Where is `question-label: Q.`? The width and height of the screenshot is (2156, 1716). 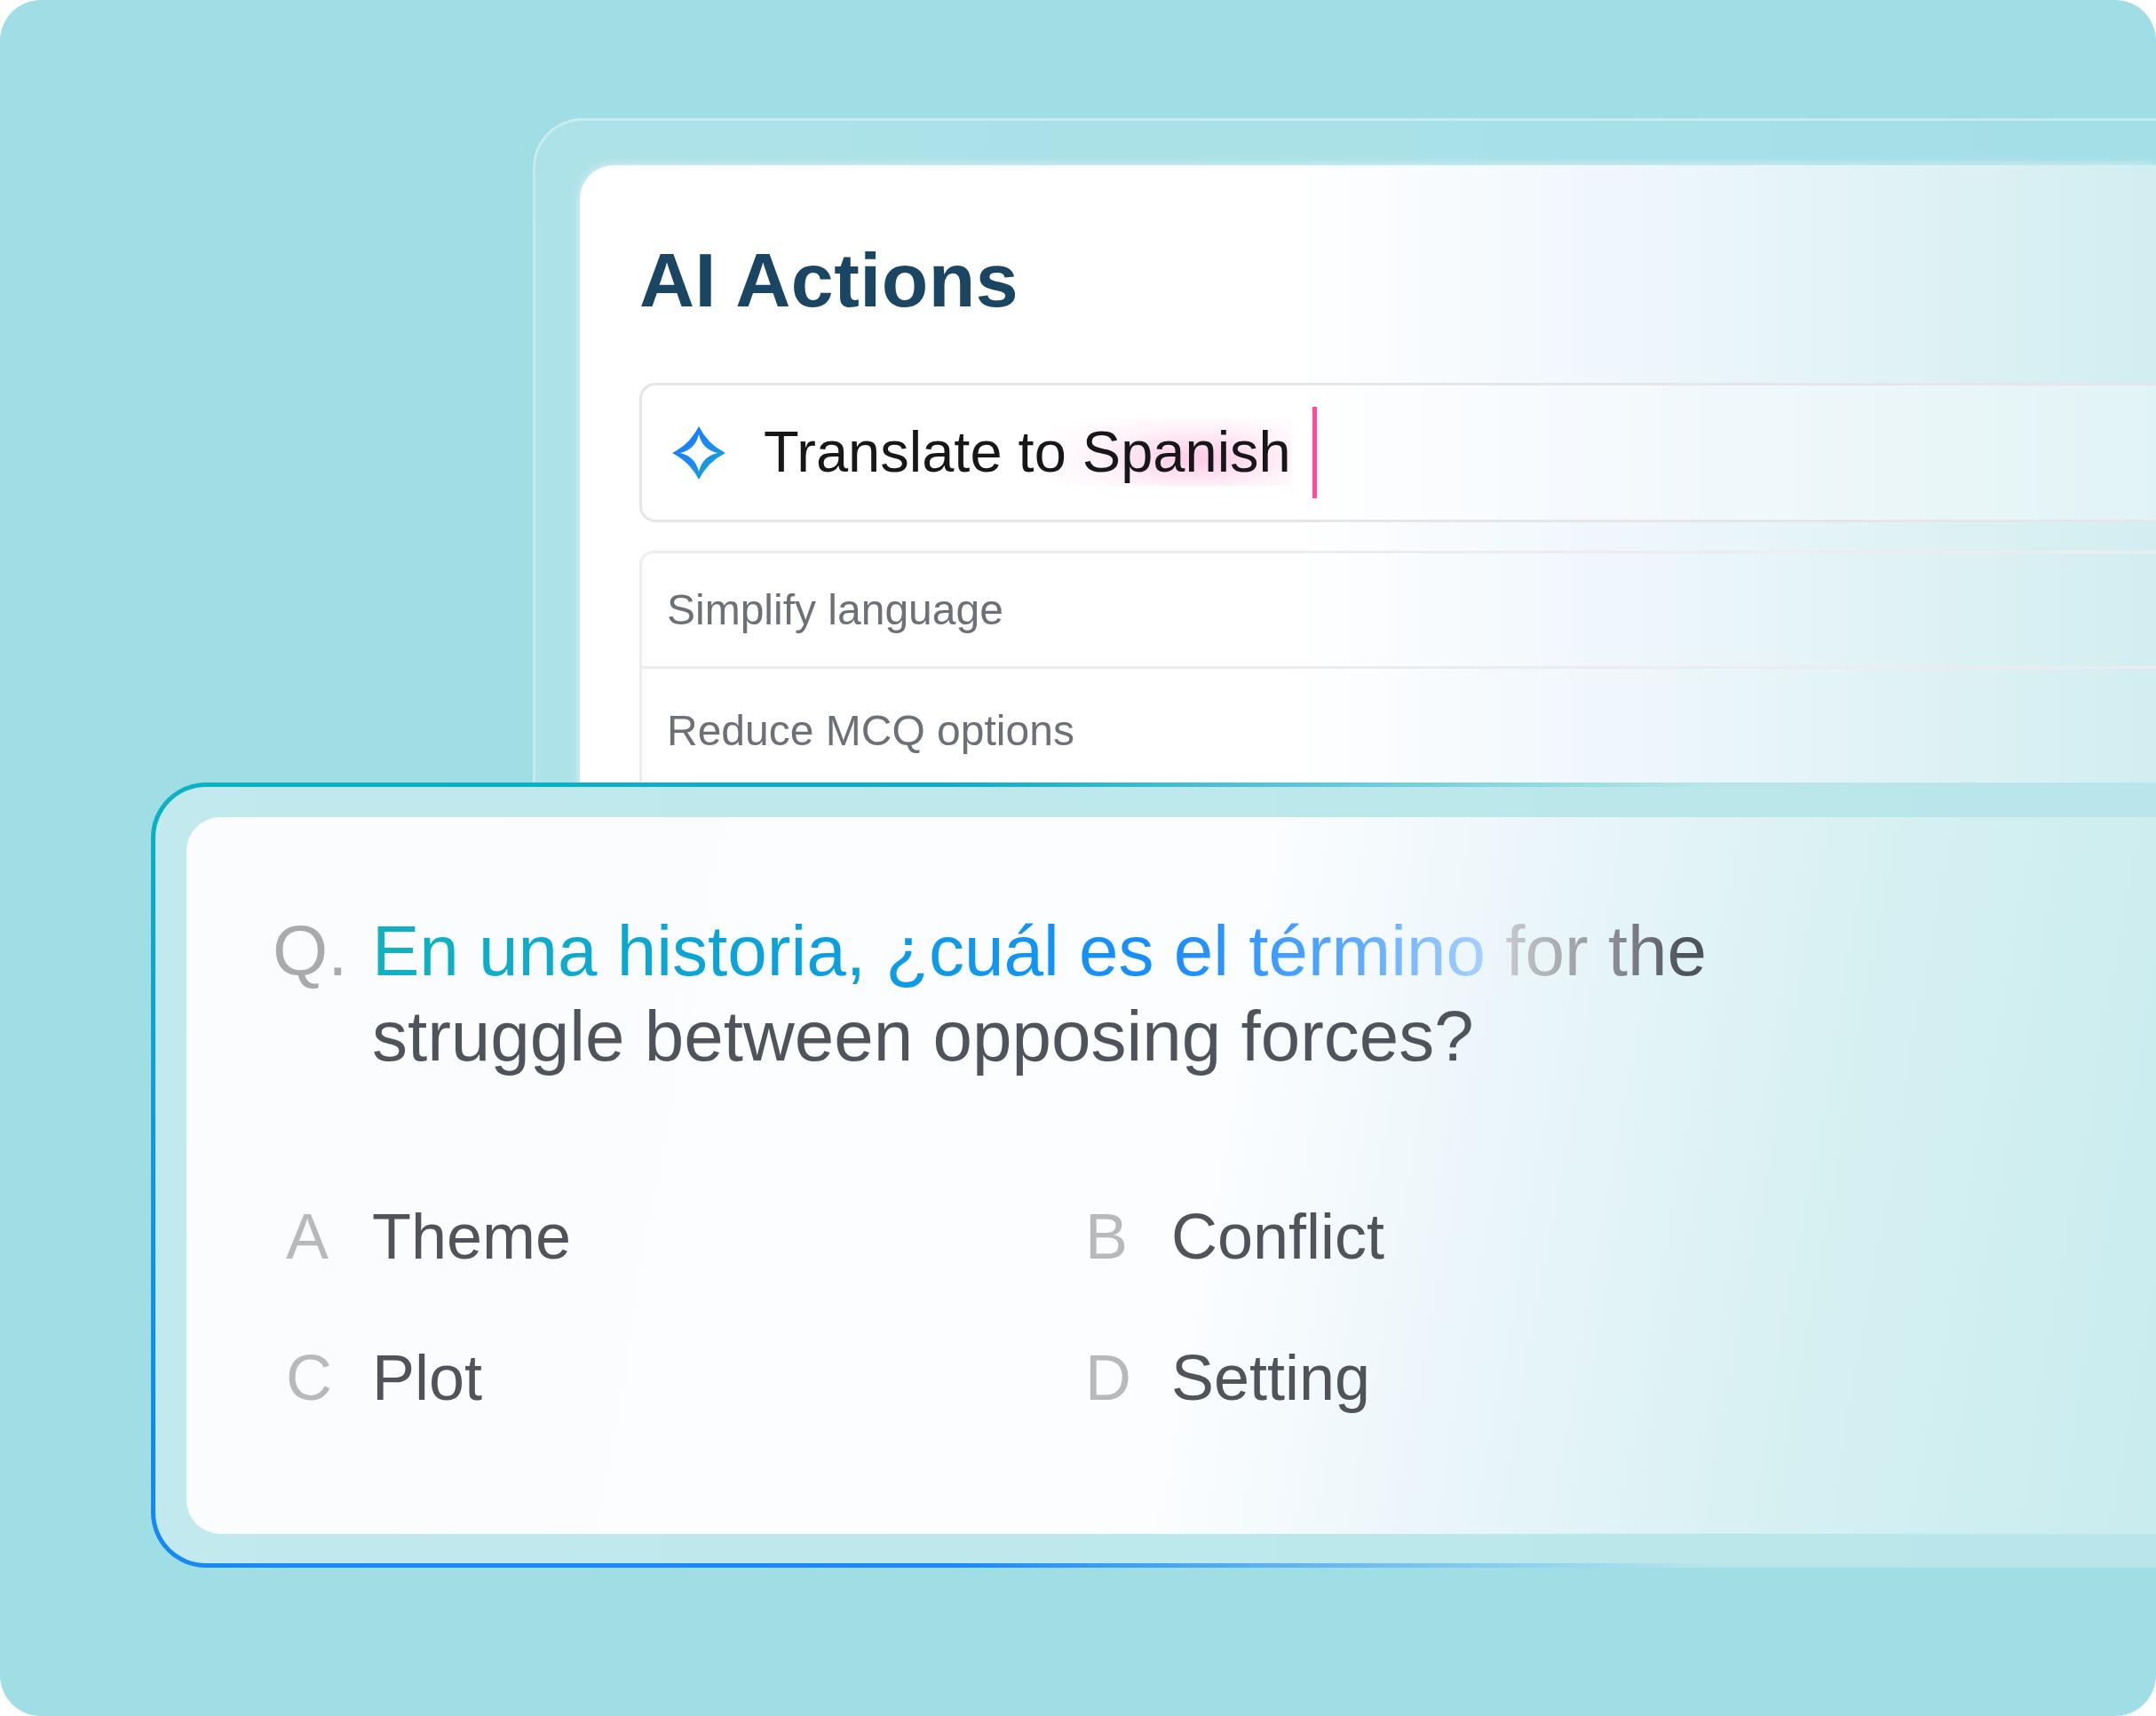
question-label: Q. is located at coordinates (311, 951).